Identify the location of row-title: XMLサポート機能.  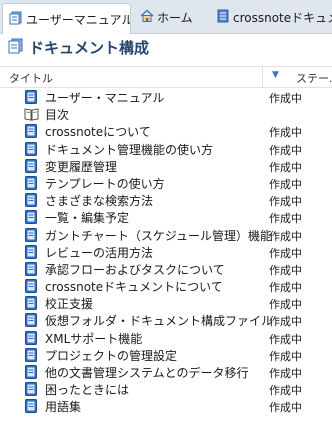
(94, 338).